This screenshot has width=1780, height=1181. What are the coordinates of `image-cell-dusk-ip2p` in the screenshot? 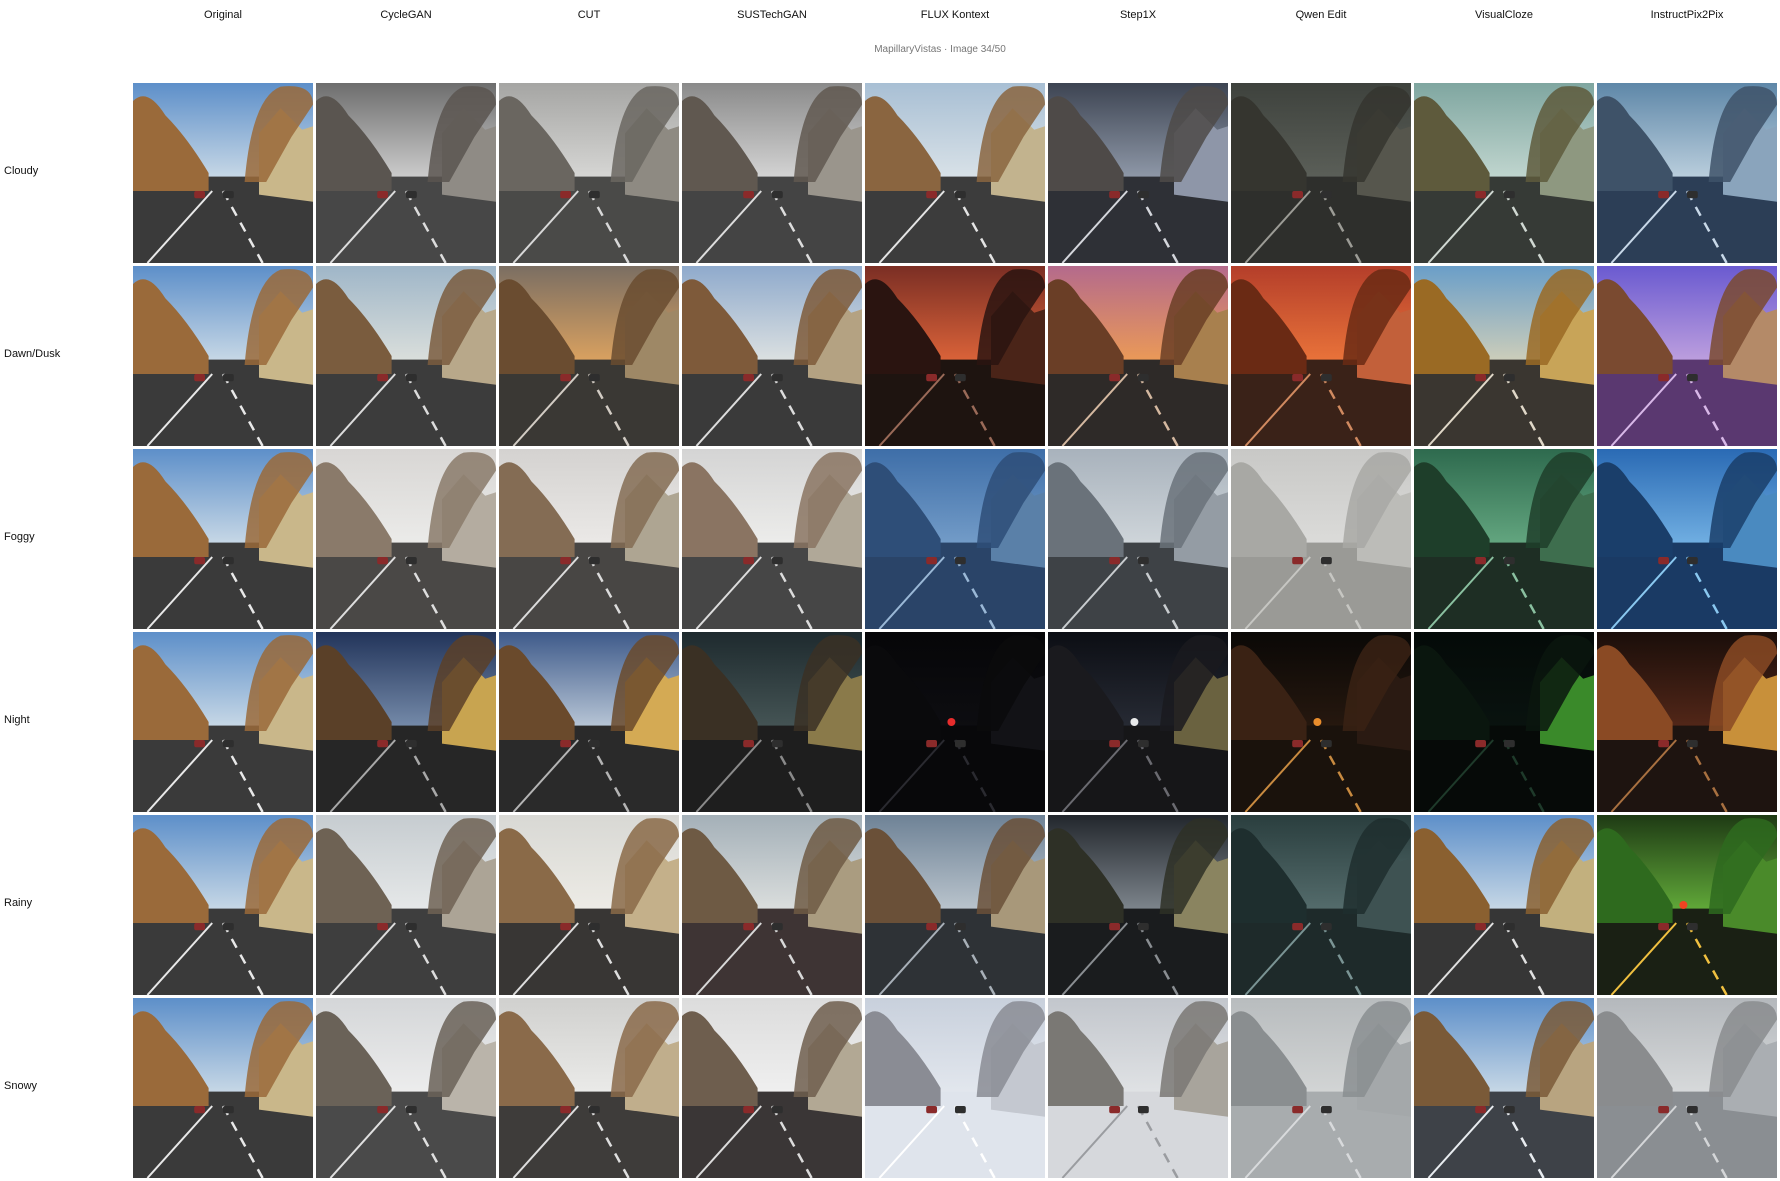 It's located at (1687, 356).